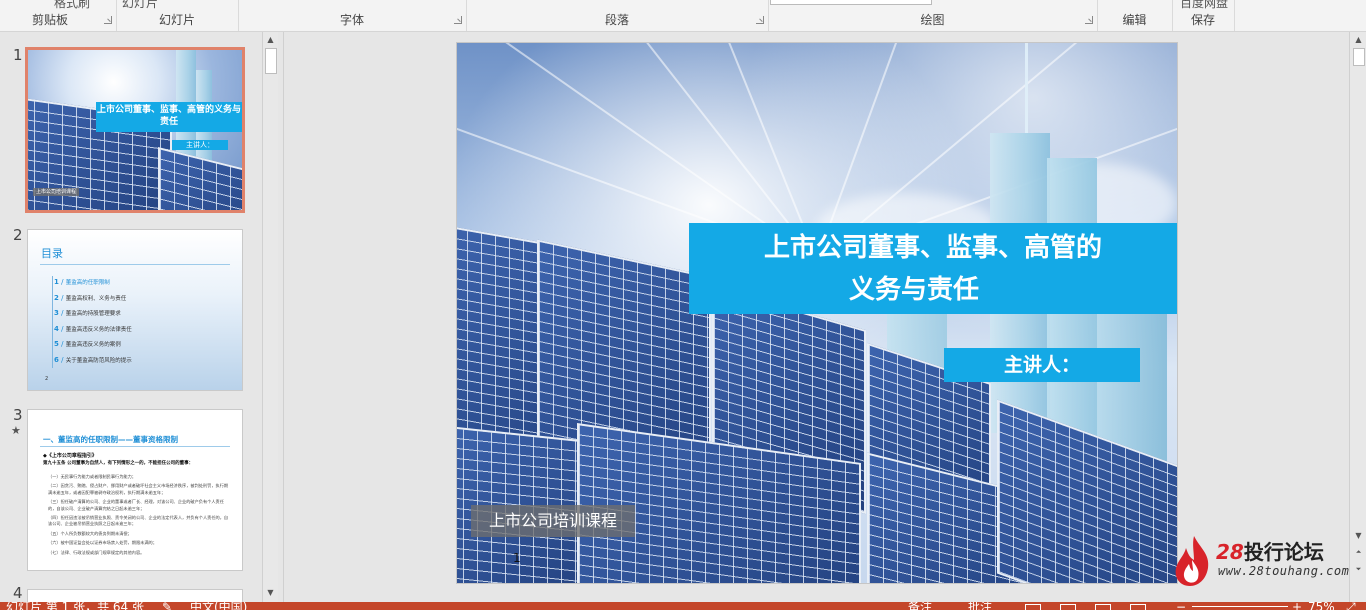 The height and width of the screenshot is (610, 1366). What do you see at coordinates (110, 439) in the screenshot?
I see `thumb3-title: 一、董监高的任职限制——董事资格限制` at bounding box center [110, 439].